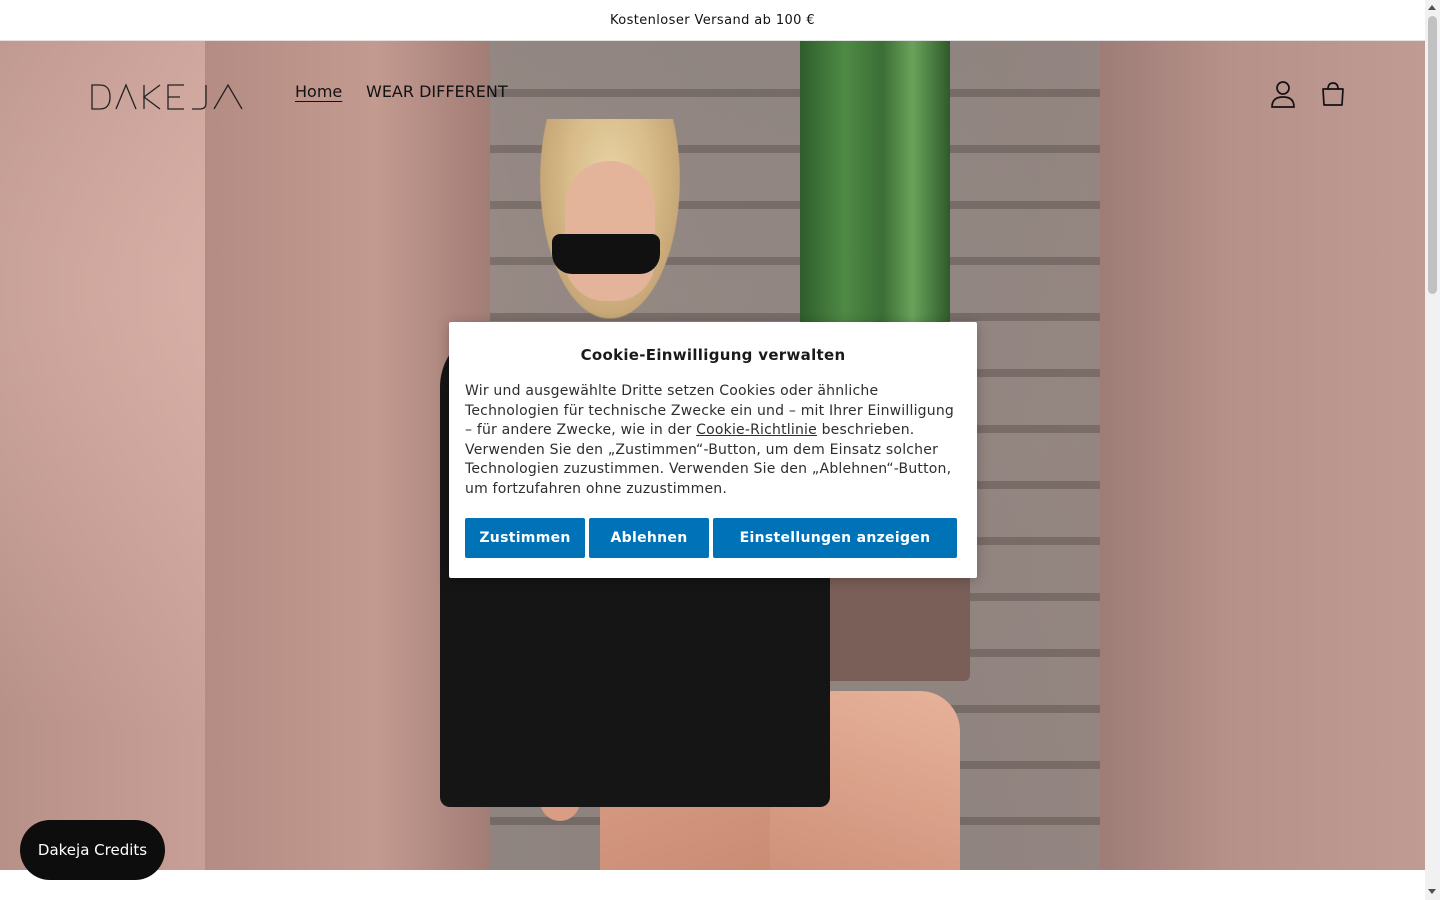 This screenshot has height=900, width=1440. Describe the element at coordinates (756, 430) in the screenshot. I see `cookie-policy-link: Cookie-Richtlinie` at that location.